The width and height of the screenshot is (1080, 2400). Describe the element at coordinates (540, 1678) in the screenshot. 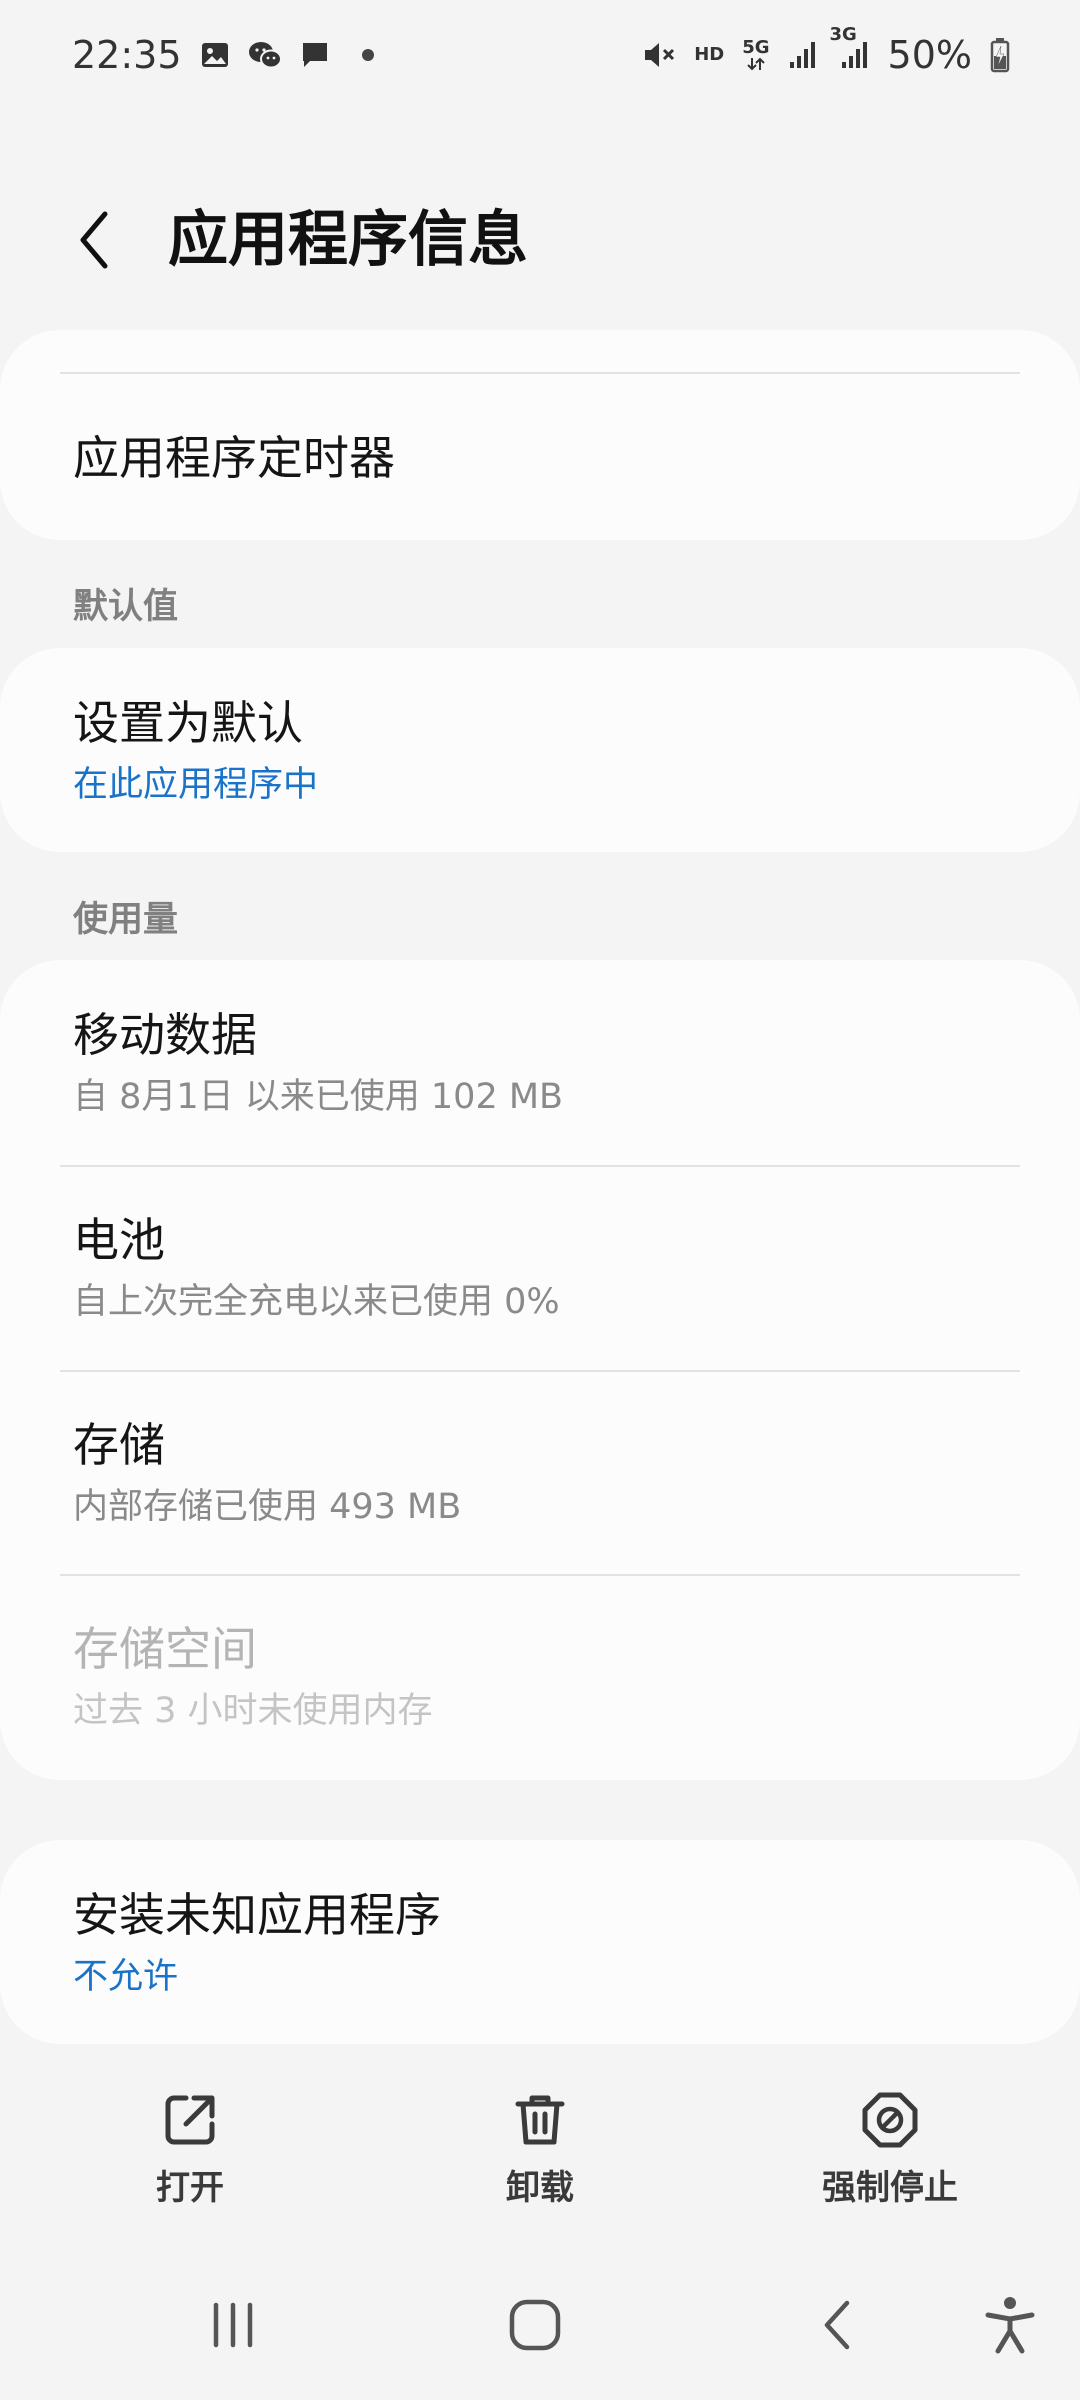

I see `memory-row: 存储空间 过去 3 小时未使用内存` at that location.